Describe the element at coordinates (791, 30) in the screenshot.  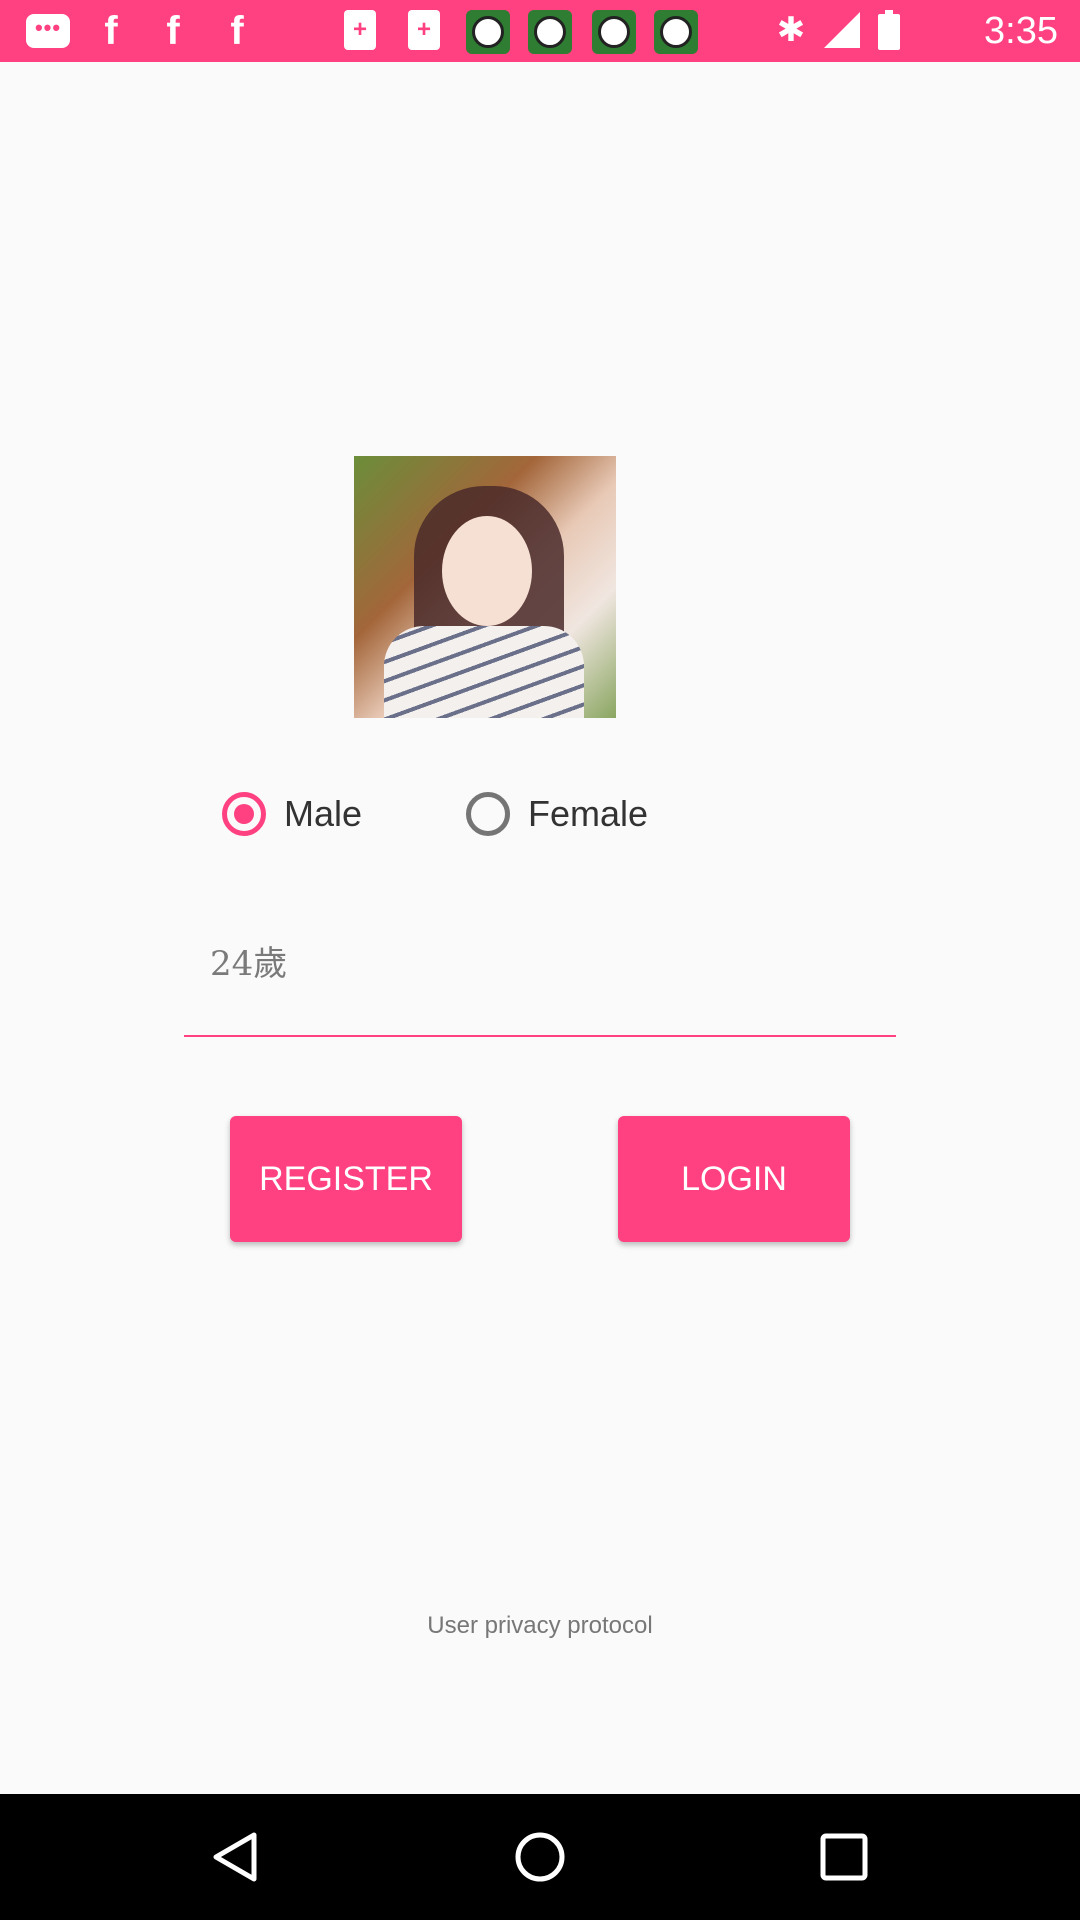
I see `bluetooth-icon: ✱` at that location.